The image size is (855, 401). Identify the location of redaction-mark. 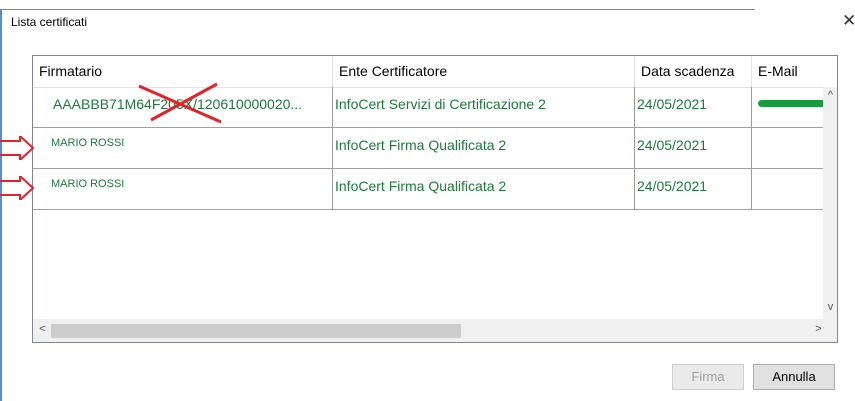
(790, 103).